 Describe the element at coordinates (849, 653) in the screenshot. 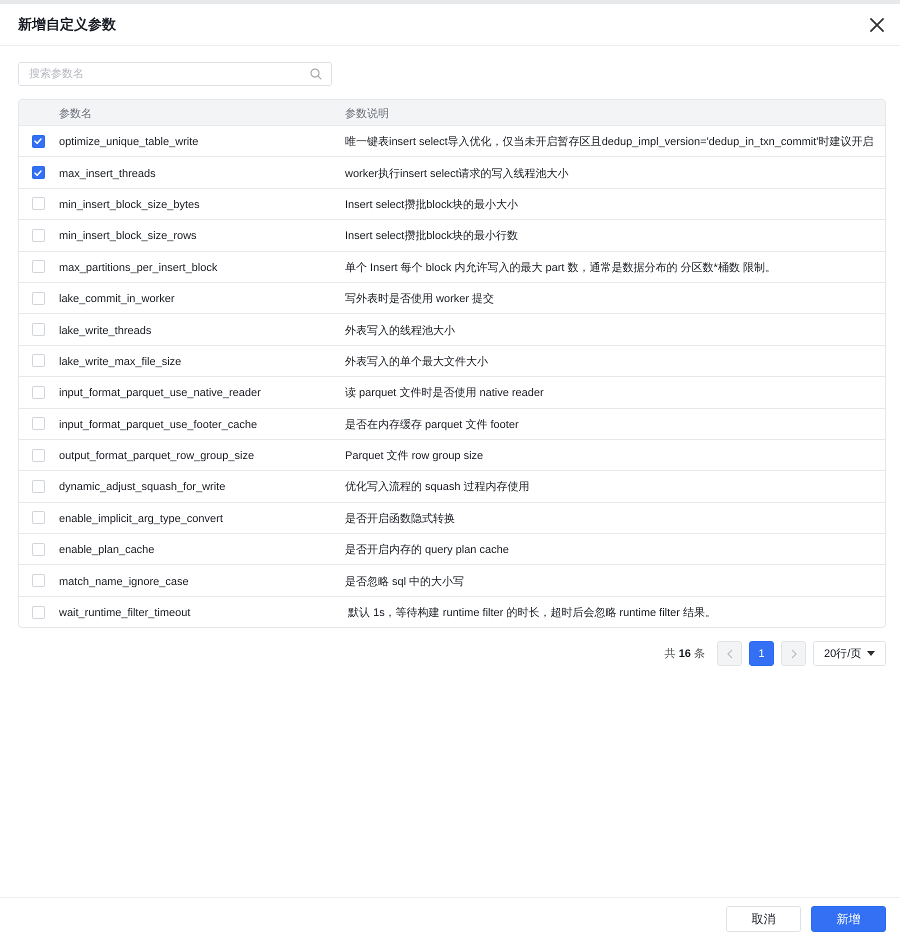

I see `page-size-select: 20行/页` at that location.